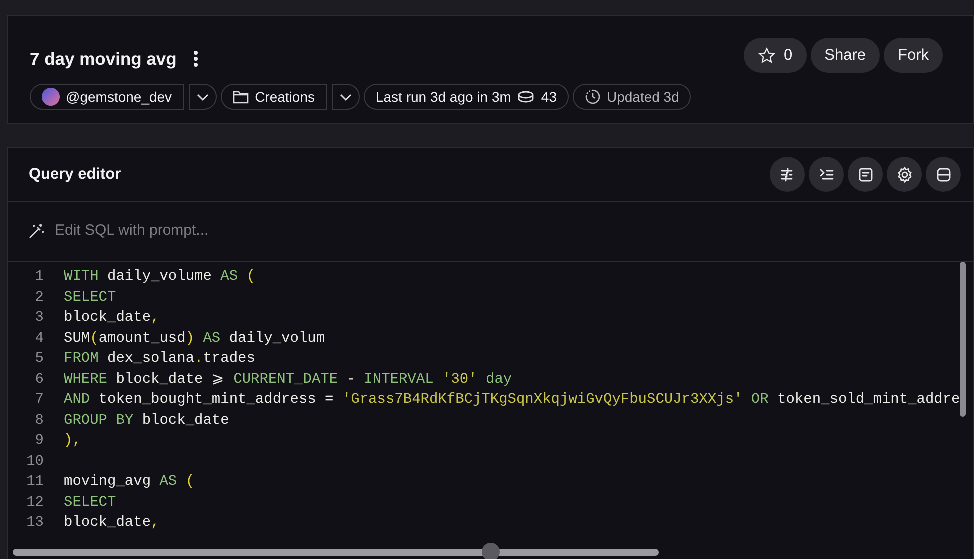 Image resolution: width=974 pixels, height=559 pixels. What do you see at coordinates (288, 380) in the screenshot?
I see `code-line: WHERE block_date ⩾ CURRENT_DATE - INTERVAL '30' day` at bounding box center [288, 380].